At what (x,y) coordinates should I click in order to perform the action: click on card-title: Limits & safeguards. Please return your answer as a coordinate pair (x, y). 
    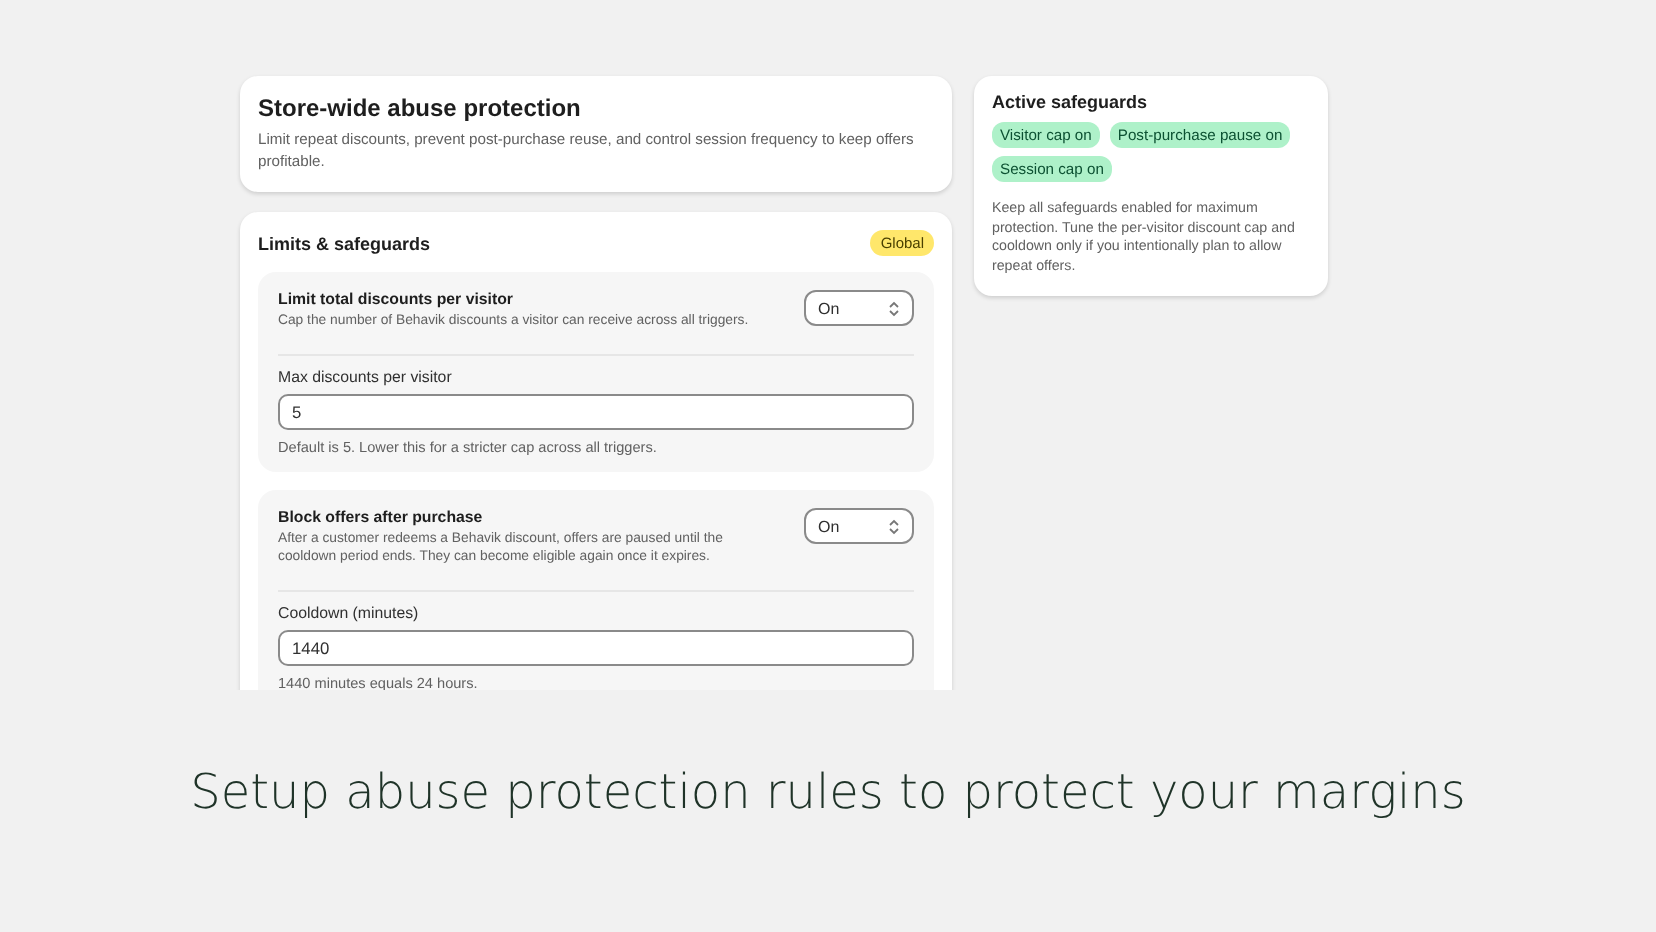
    Looking at the image, I should click on (344, 243).